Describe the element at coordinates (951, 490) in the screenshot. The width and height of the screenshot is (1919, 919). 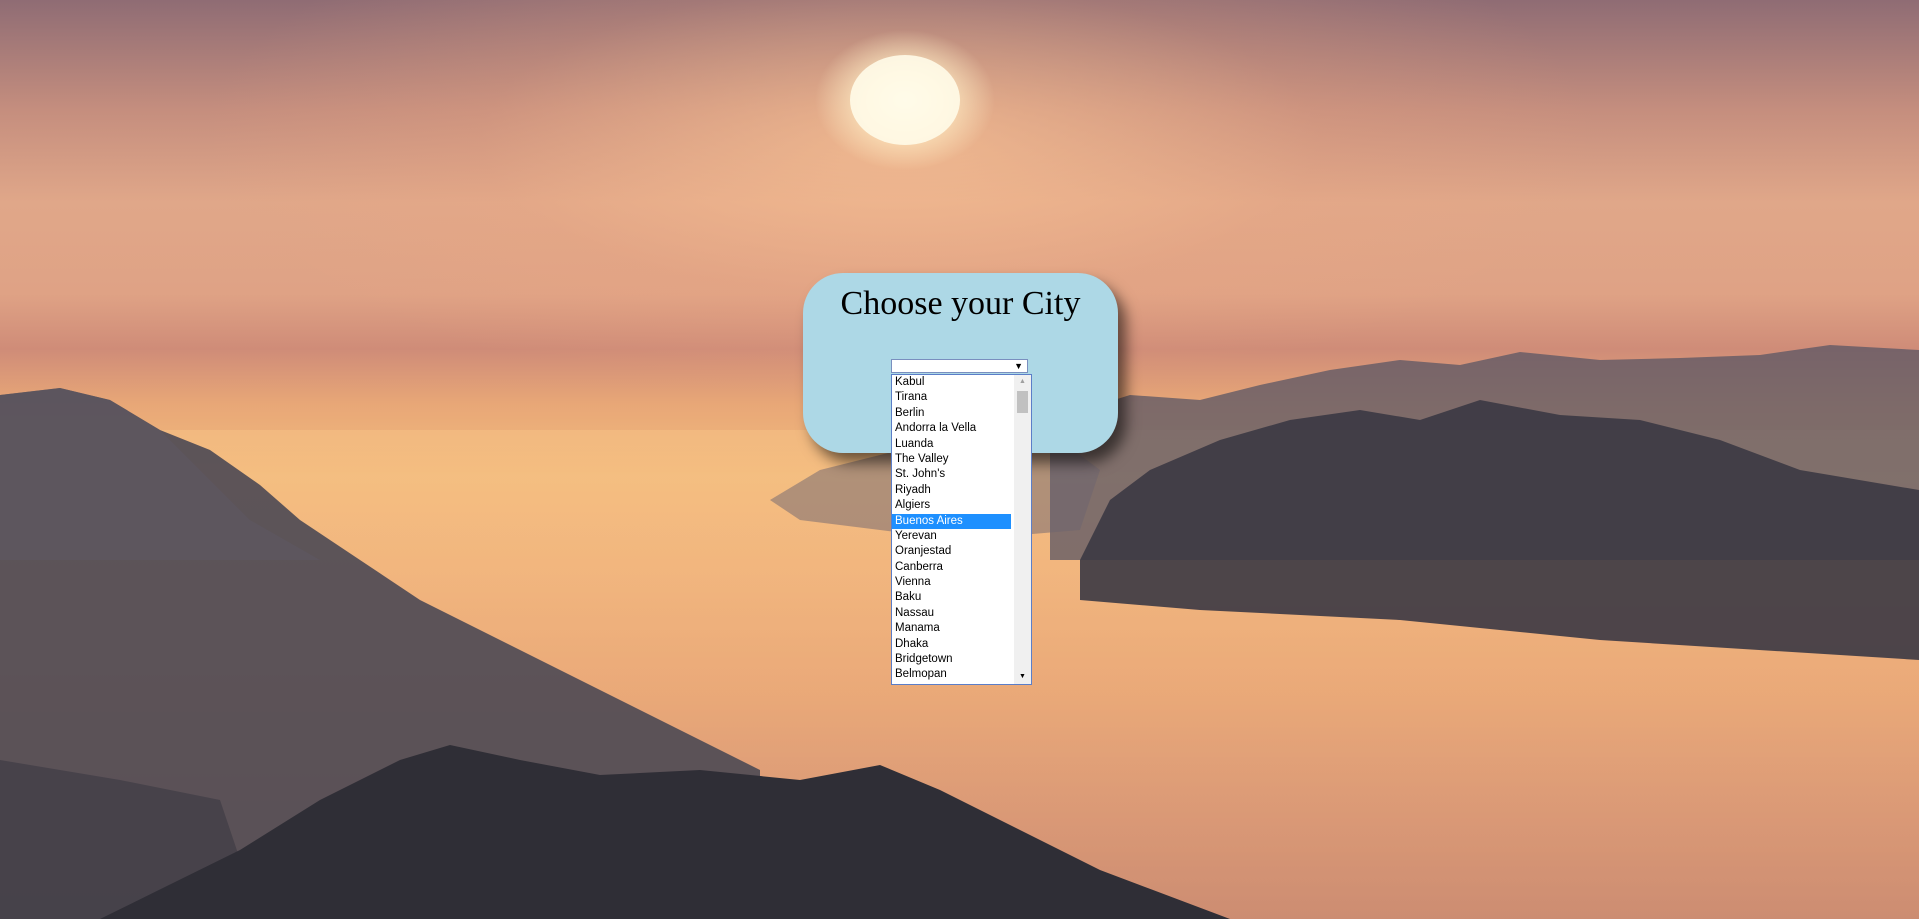
I see `dropdown-option: Riyadh` at that location.